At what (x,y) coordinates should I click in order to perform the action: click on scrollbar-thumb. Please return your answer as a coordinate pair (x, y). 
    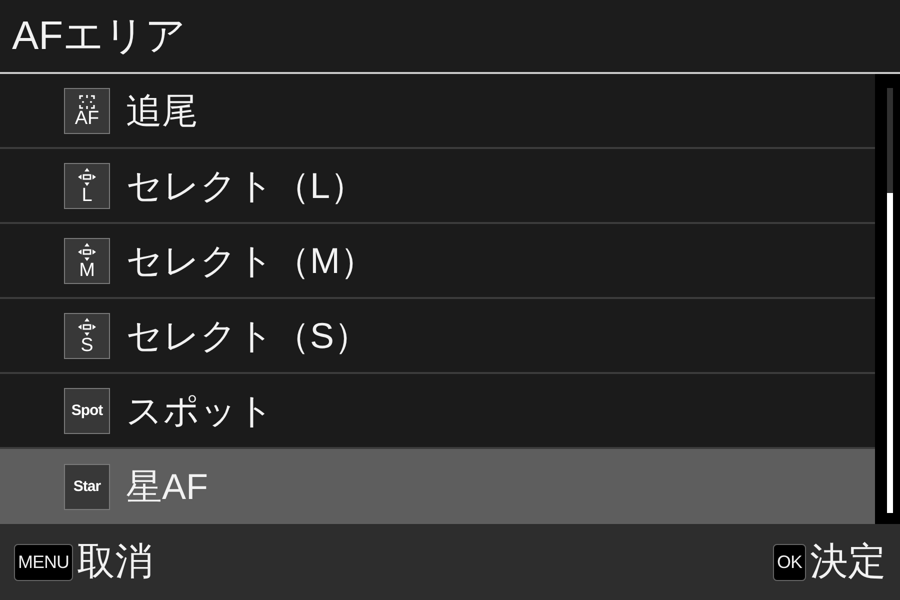
    Looking at the image, I should click on (889, 353).